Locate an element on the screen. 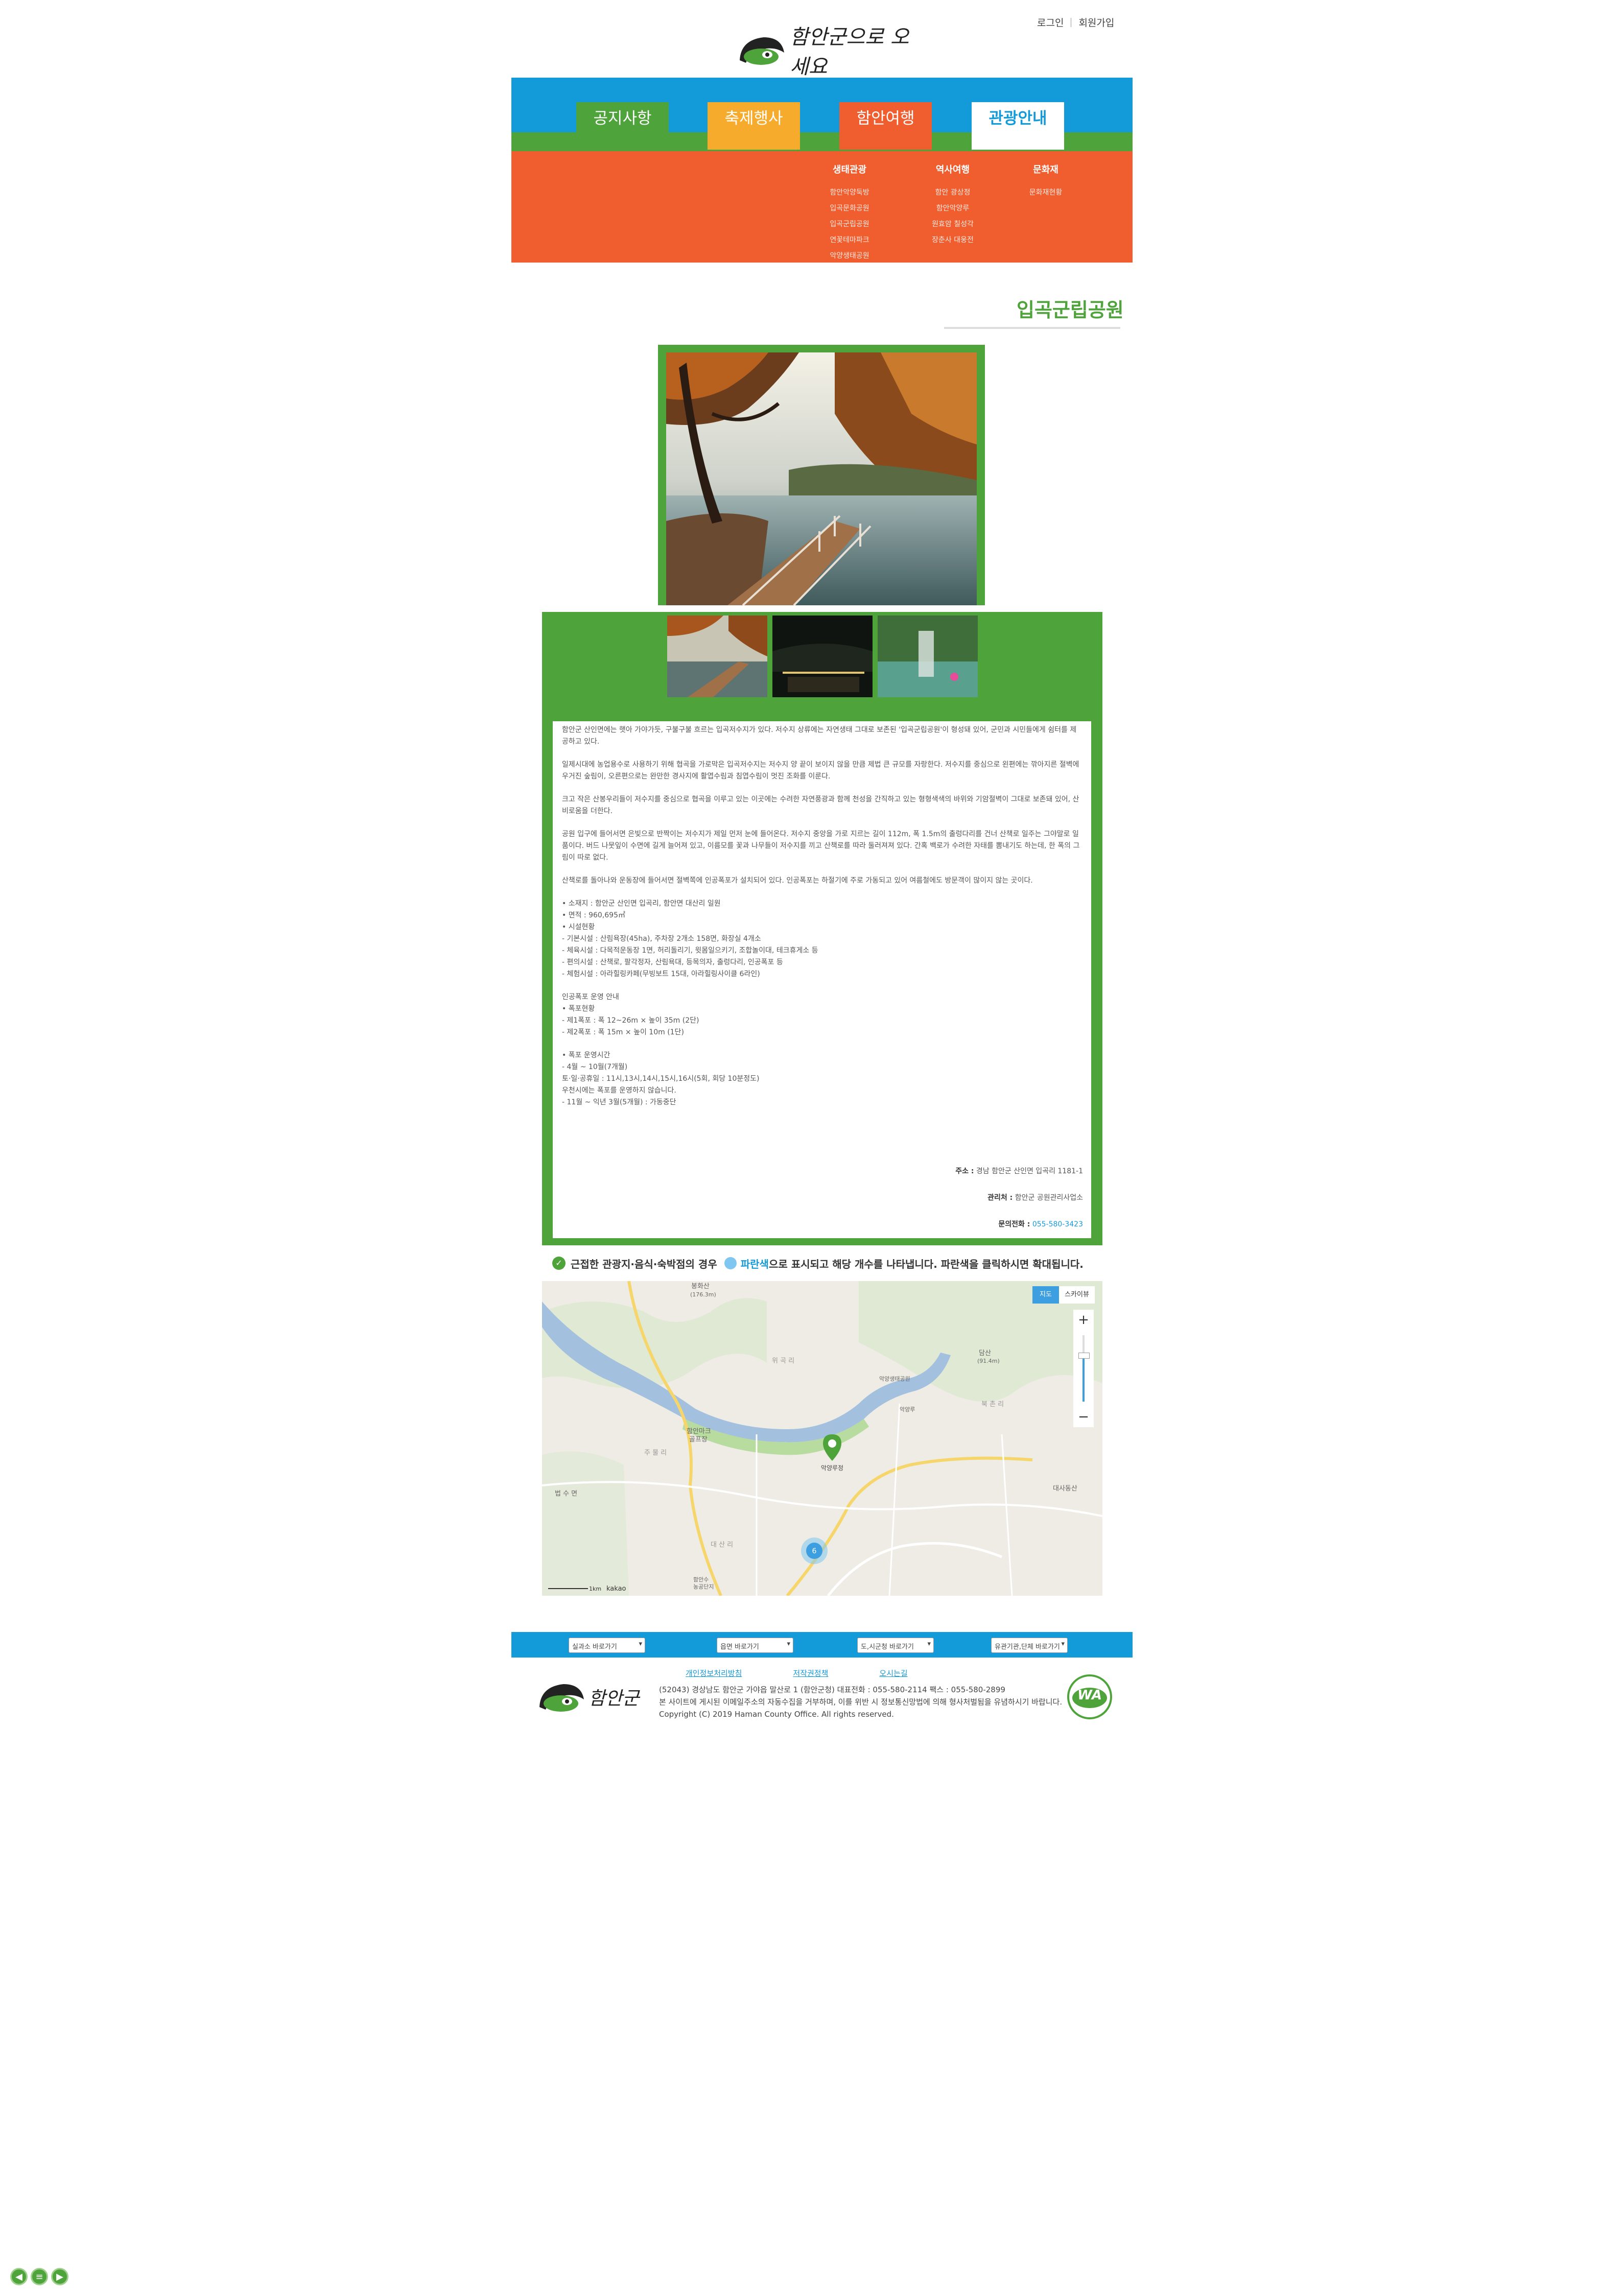 The width and height of the screenshot is (1624, 2295). tab-tour-info: 관광안내 is located at coordinates (1018, 126).